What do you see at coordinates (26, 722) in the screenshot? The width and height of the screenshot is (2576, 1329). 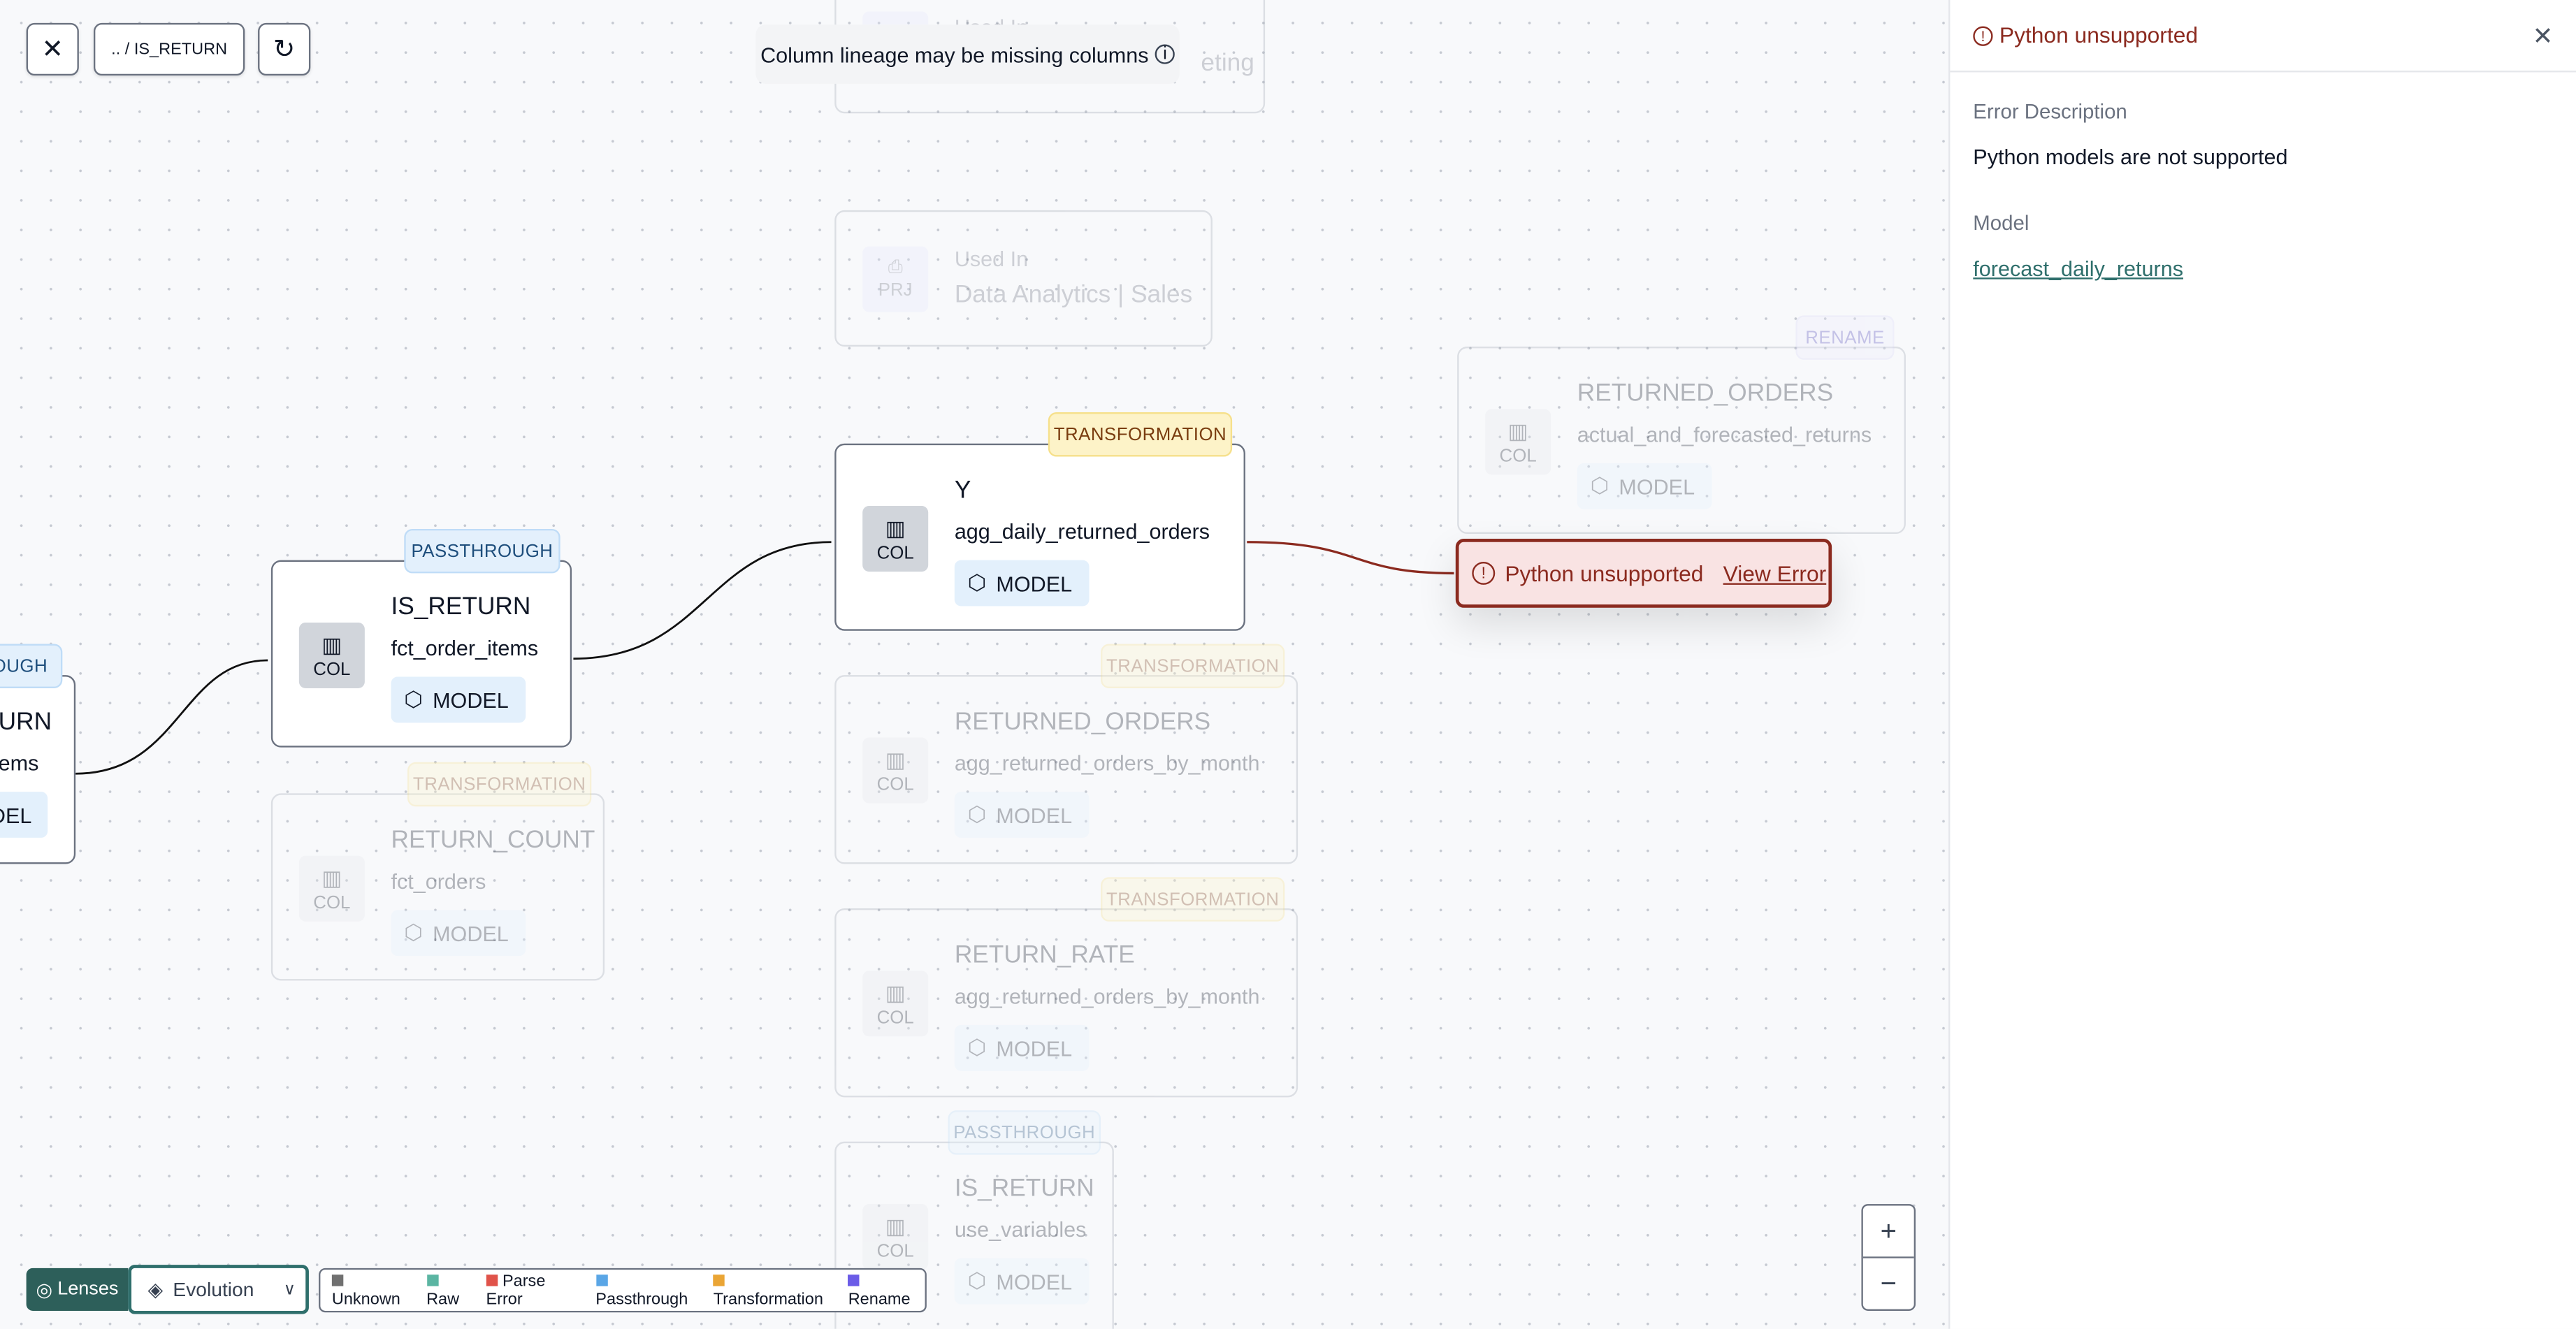 I see `node-title: URN` at bounding box center [26, 722].